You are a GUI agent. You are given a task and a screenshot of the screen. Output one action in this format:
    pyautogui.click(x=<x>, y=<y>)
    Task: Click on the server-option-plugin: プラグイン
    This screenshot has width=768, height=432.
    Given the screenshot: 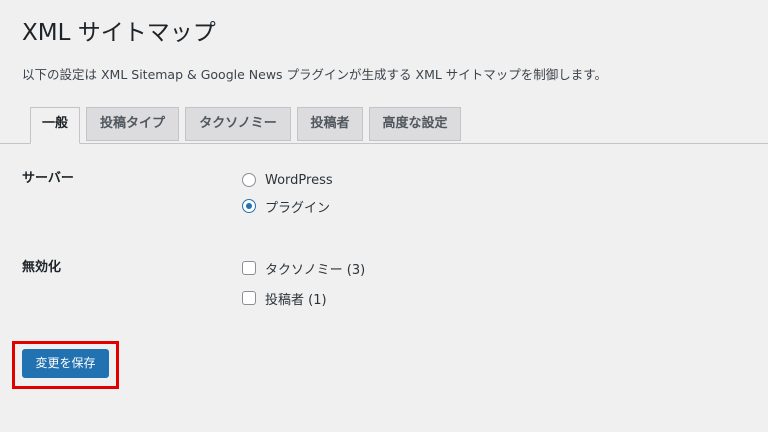 What is the action you would take?
    pyautogui.click(x=286, y=206)
    